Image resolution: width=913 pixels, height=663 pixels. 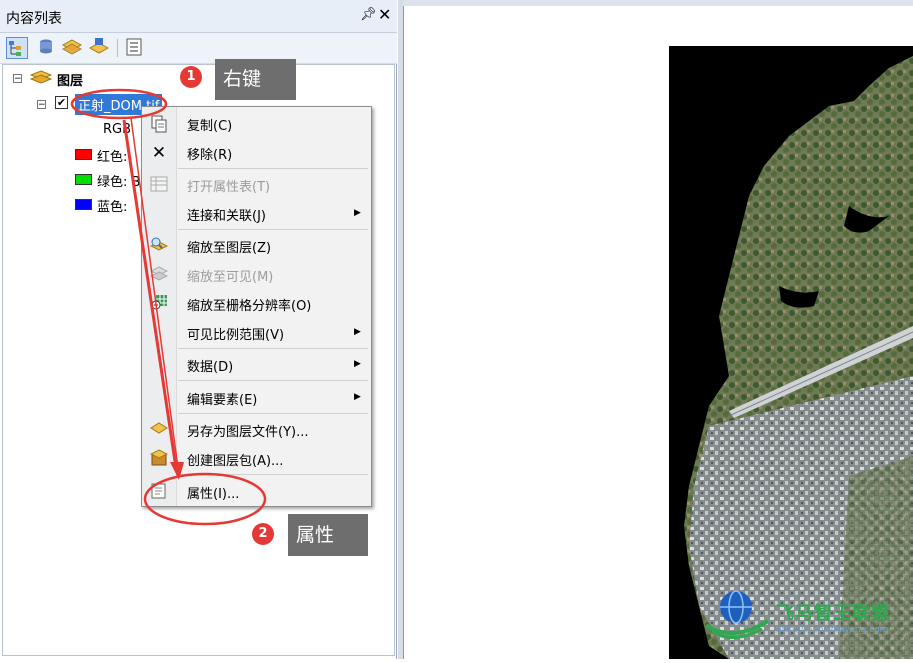 What do you see at coordinates (832, 630) in the screenshot?
I see `watermark-url: http://feimazhiwang.com` at bounding box center [832, 630].